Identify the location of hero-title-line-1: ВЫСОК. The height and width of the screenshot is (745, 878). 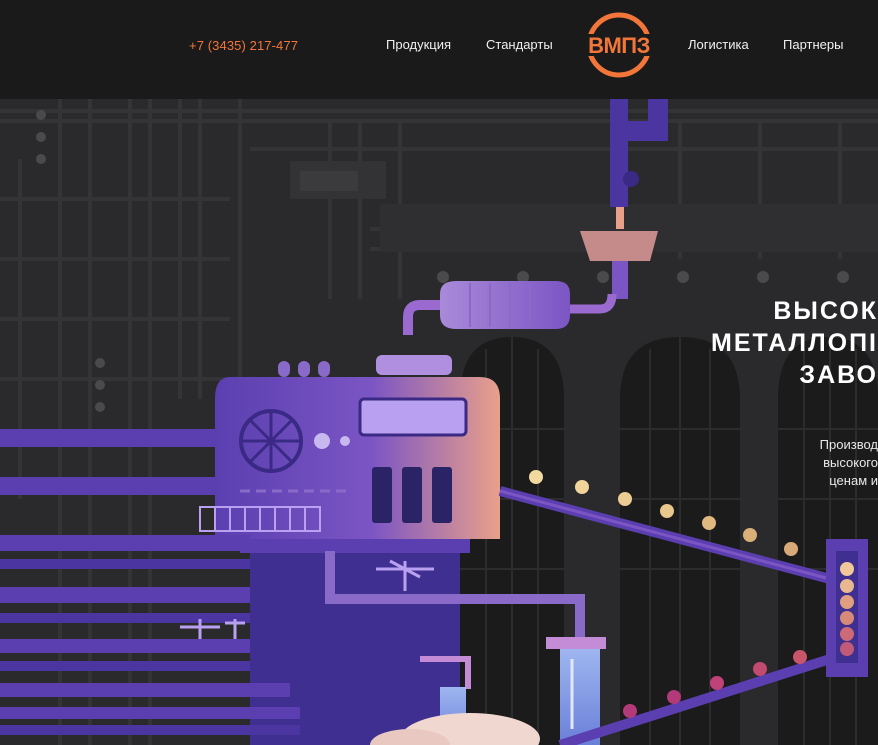
(825, 311).